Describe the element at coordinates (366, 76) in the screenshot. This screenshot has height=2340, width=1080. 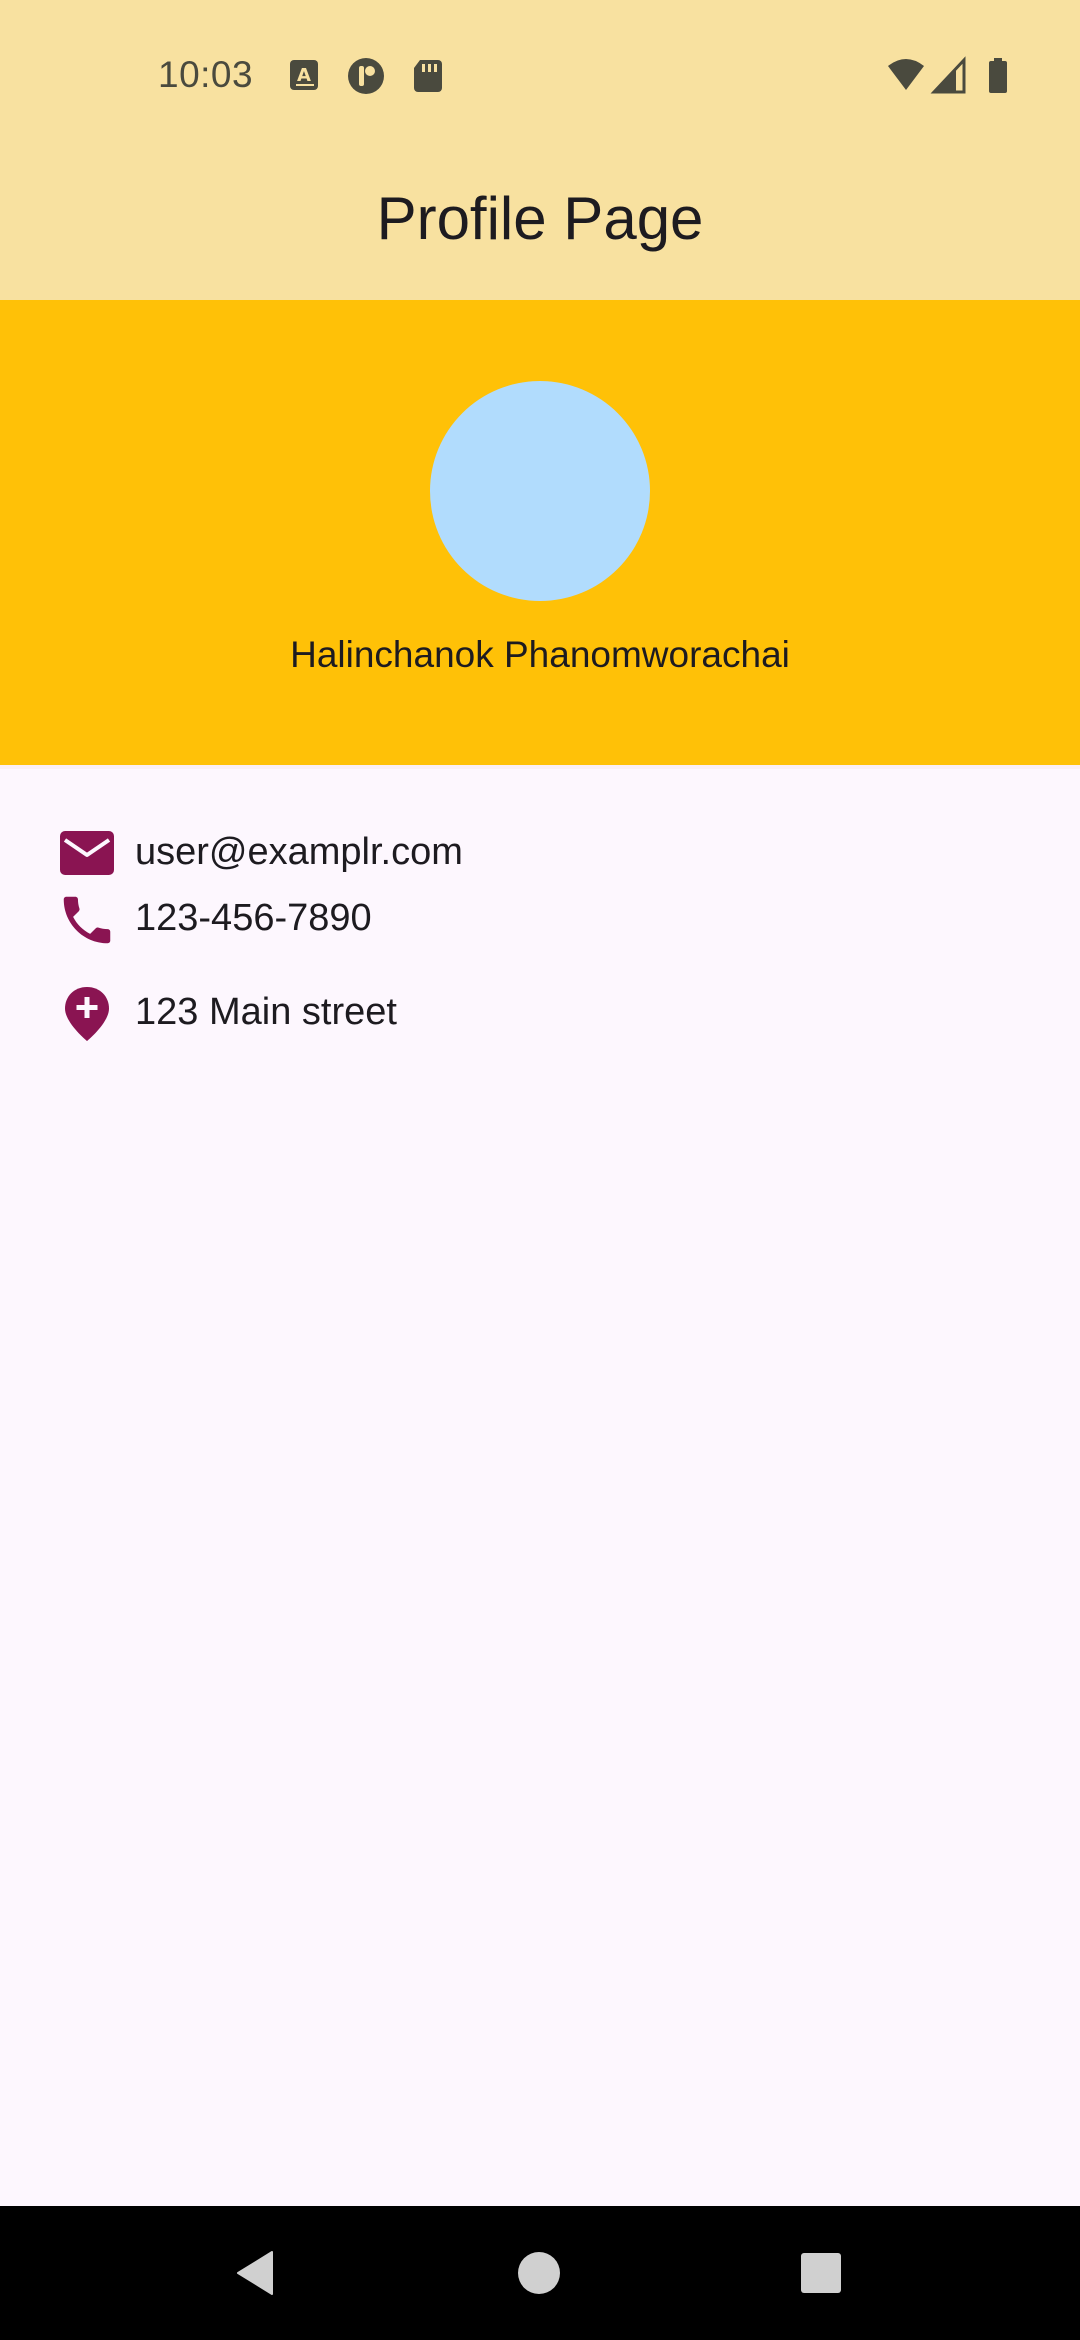
I see `app-notification-icon` at that location.